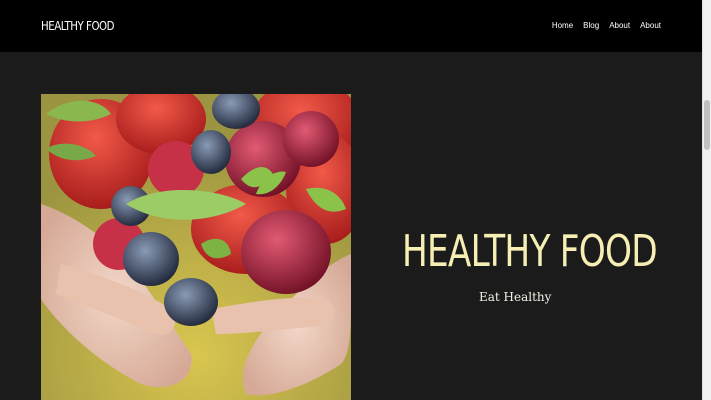 Image resolution: width=711 pixels, height=400 pixels. What do you see at coordinates (77, 25) in the screenshot?
I see `site-logo: HEALTHY FOOD` at bounding box center [77, 25].